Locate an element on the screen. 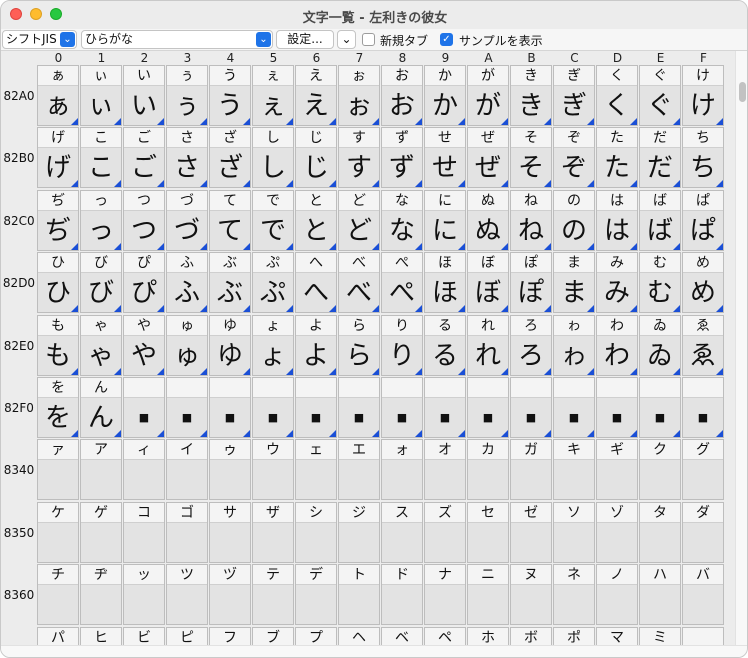  char-cell: ス is located at coordinates (402, 532).